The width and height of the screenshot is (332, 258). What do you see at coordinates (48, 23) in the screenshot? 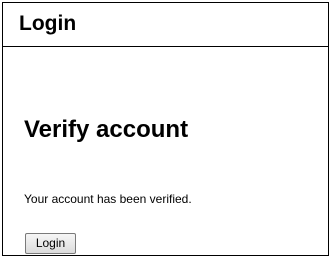
I see `window-title: Login` at bounding box center [48, 23].